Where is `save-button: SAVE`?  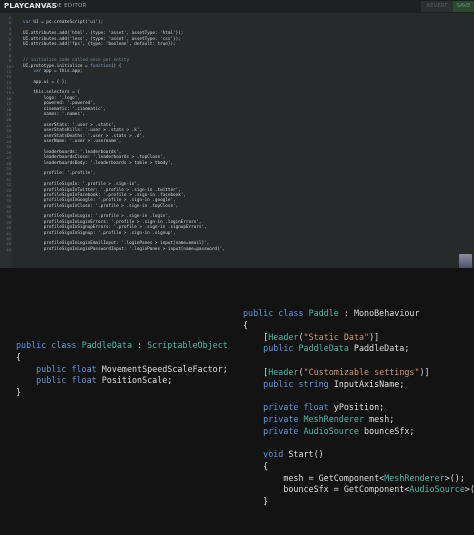 save-button: SAVE is located at coordinates (463, 6).